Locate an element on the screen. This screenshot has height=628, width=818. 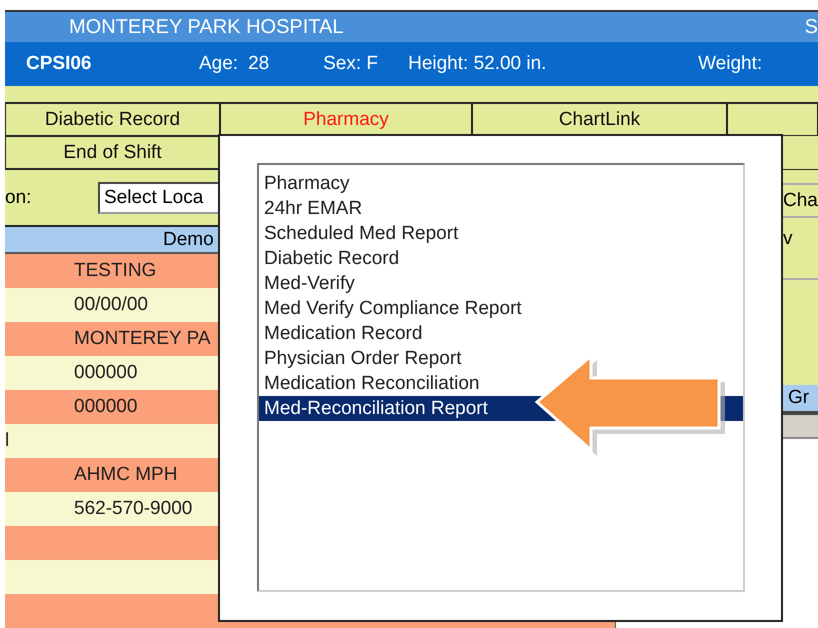
row-value: 00/00/00 is located at coordinates (111, 305).